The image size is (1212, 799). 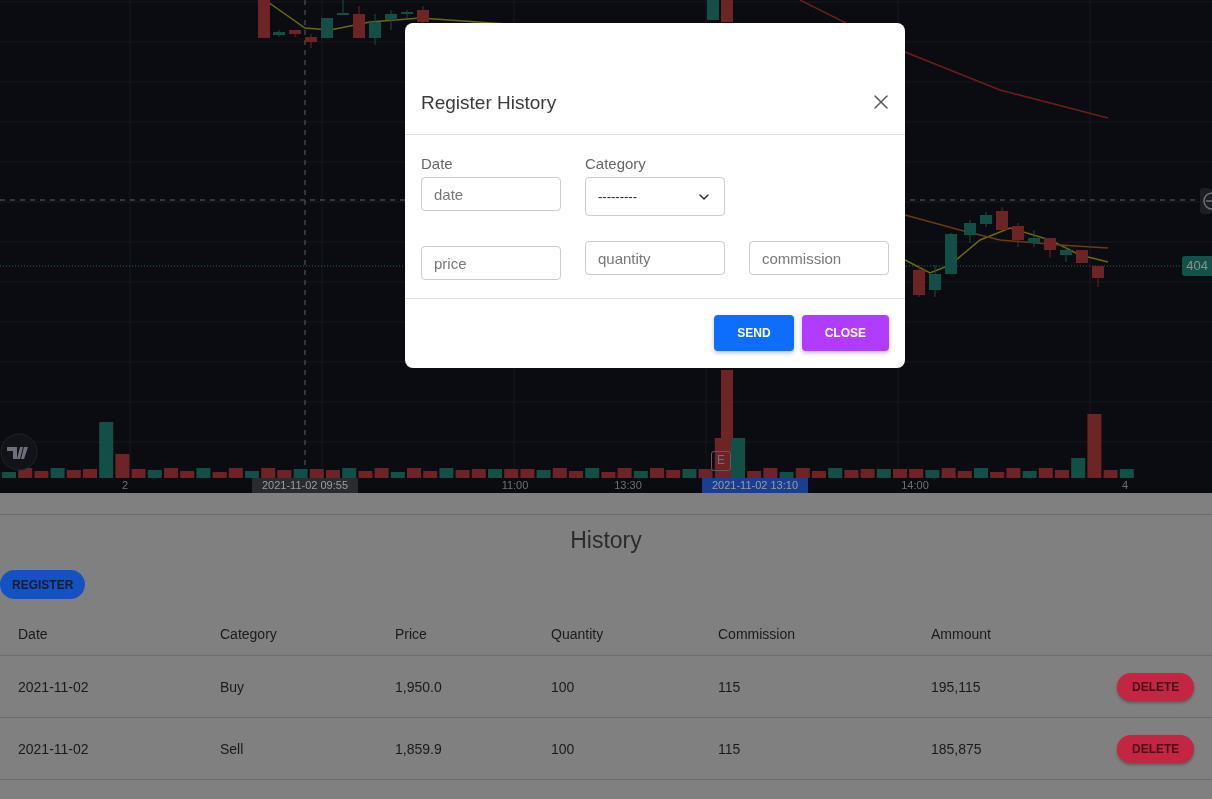 What do you see at coordinates (1022, 749) in the screenshot?
I see `table-cell: 185,875` at bounding box center [1022, 749].